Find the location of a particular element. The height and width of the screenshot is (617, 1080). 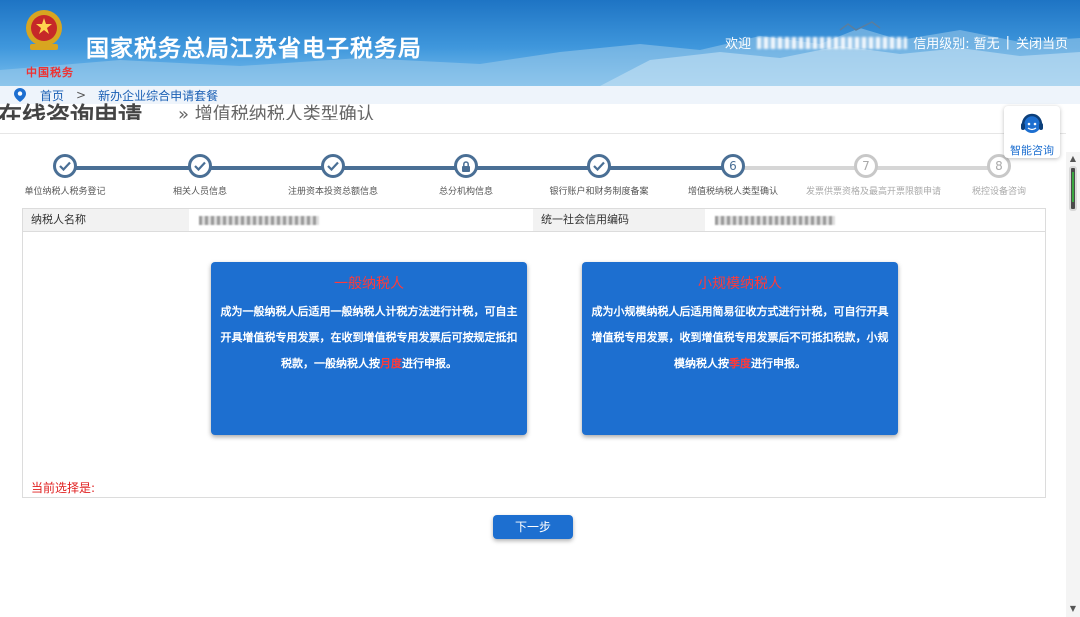

card-title: 一般纳税人 is located at coordinates (369, 284).